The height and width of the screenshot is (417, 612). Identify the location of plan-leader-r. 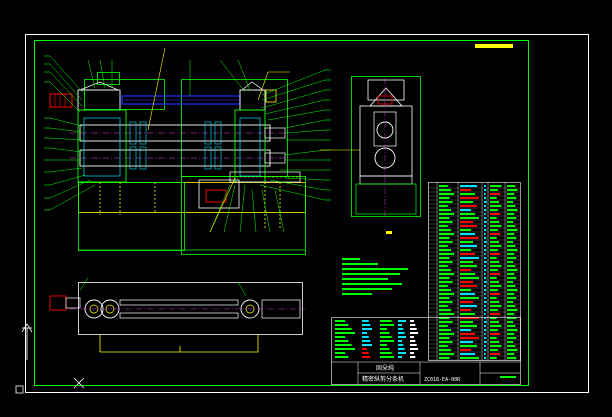
(242, 289).